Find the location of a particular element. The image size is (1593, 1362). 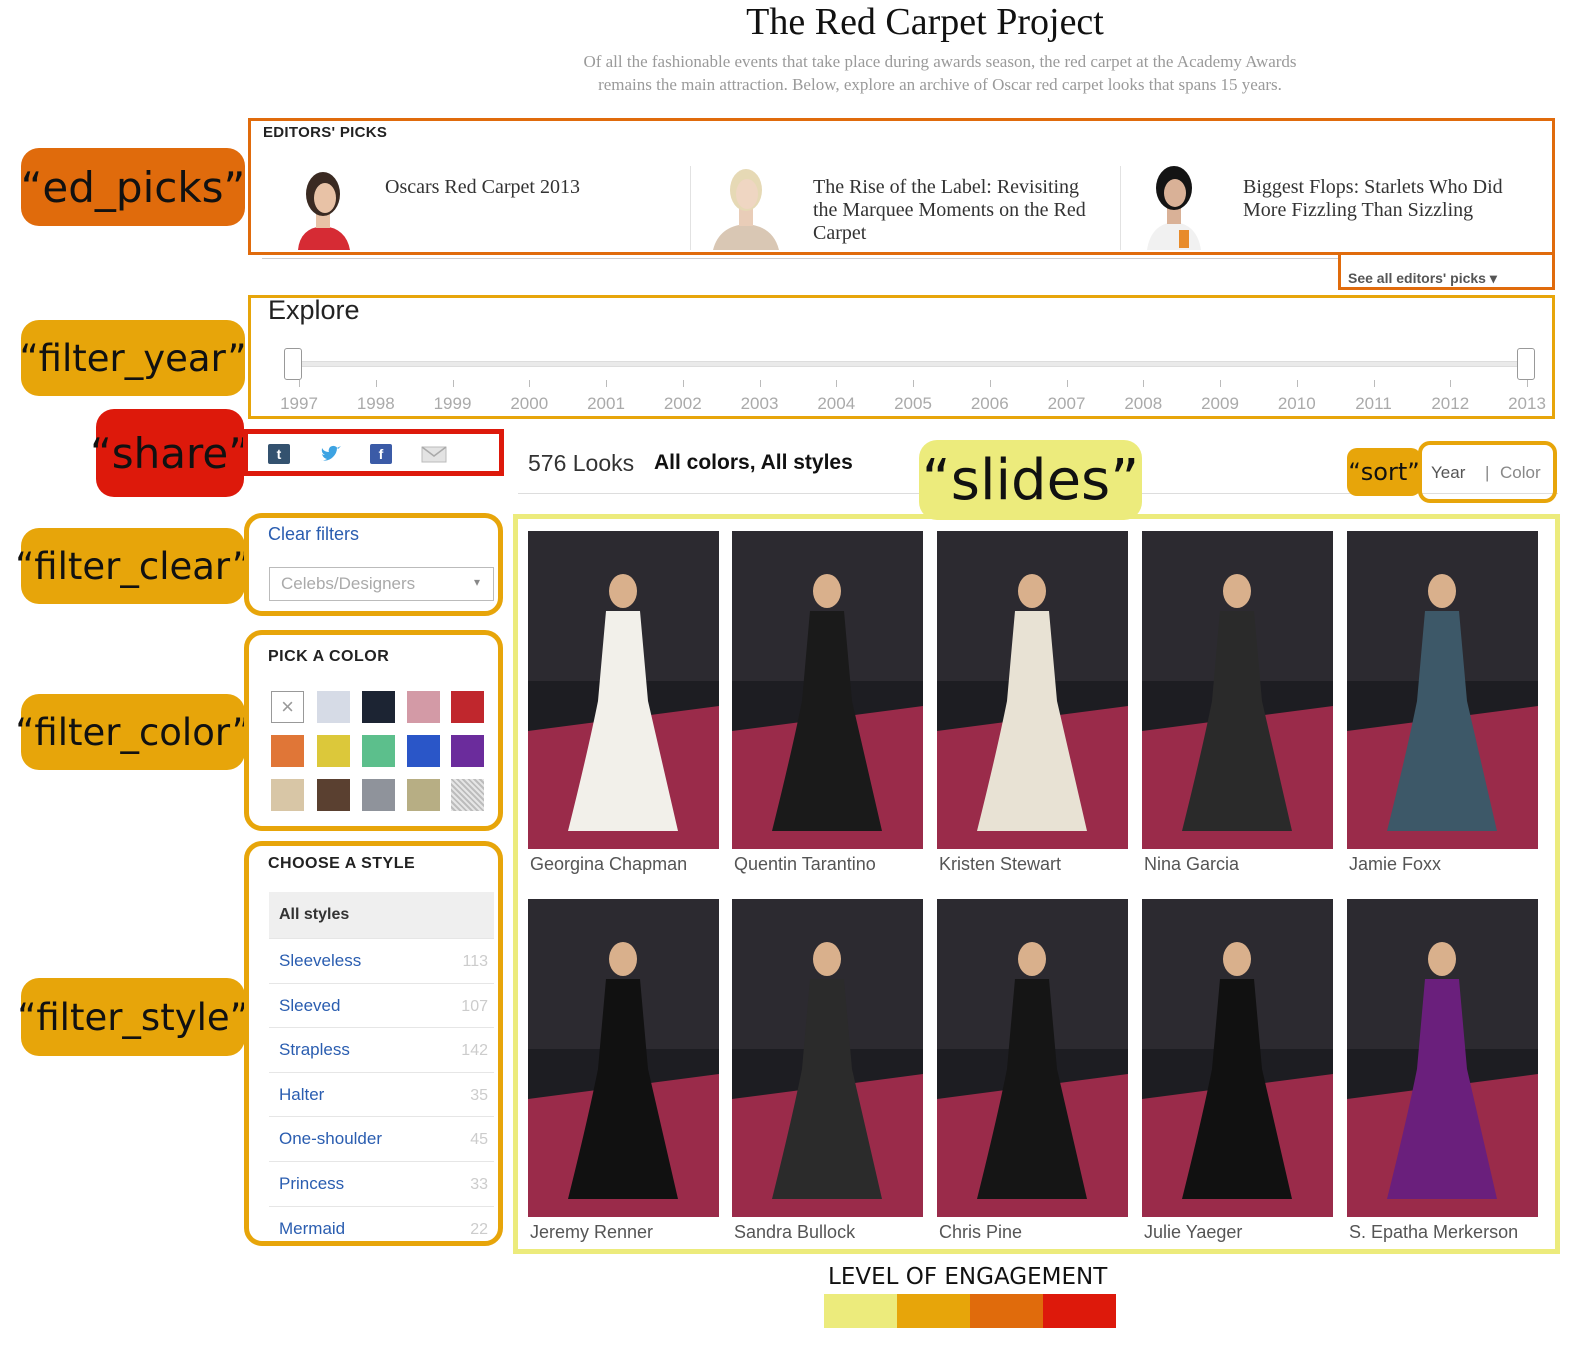

sort-by-color: Color is located at coordinates (1520, 473).